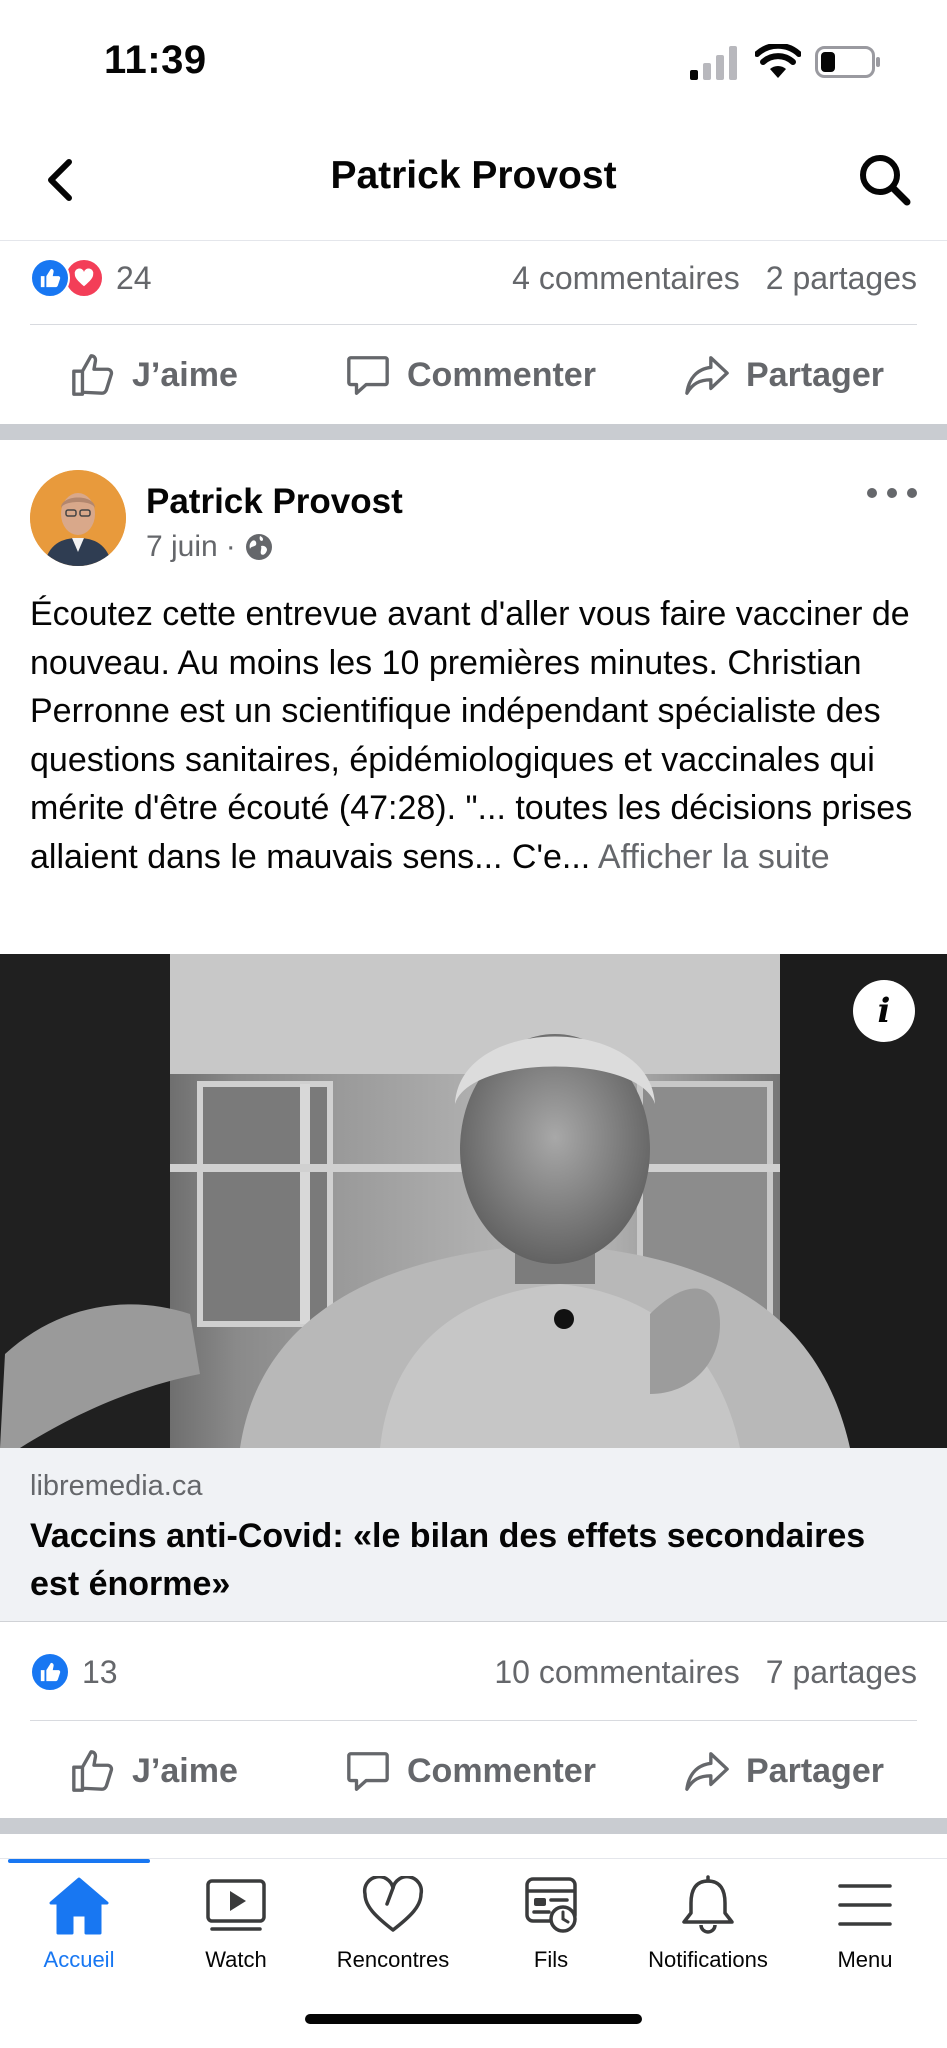 This screenshot has width=947, height=2048. Describe the element at coordinates (713, 63) in the screenshot. I see `cellular-signal-icon` at that location.